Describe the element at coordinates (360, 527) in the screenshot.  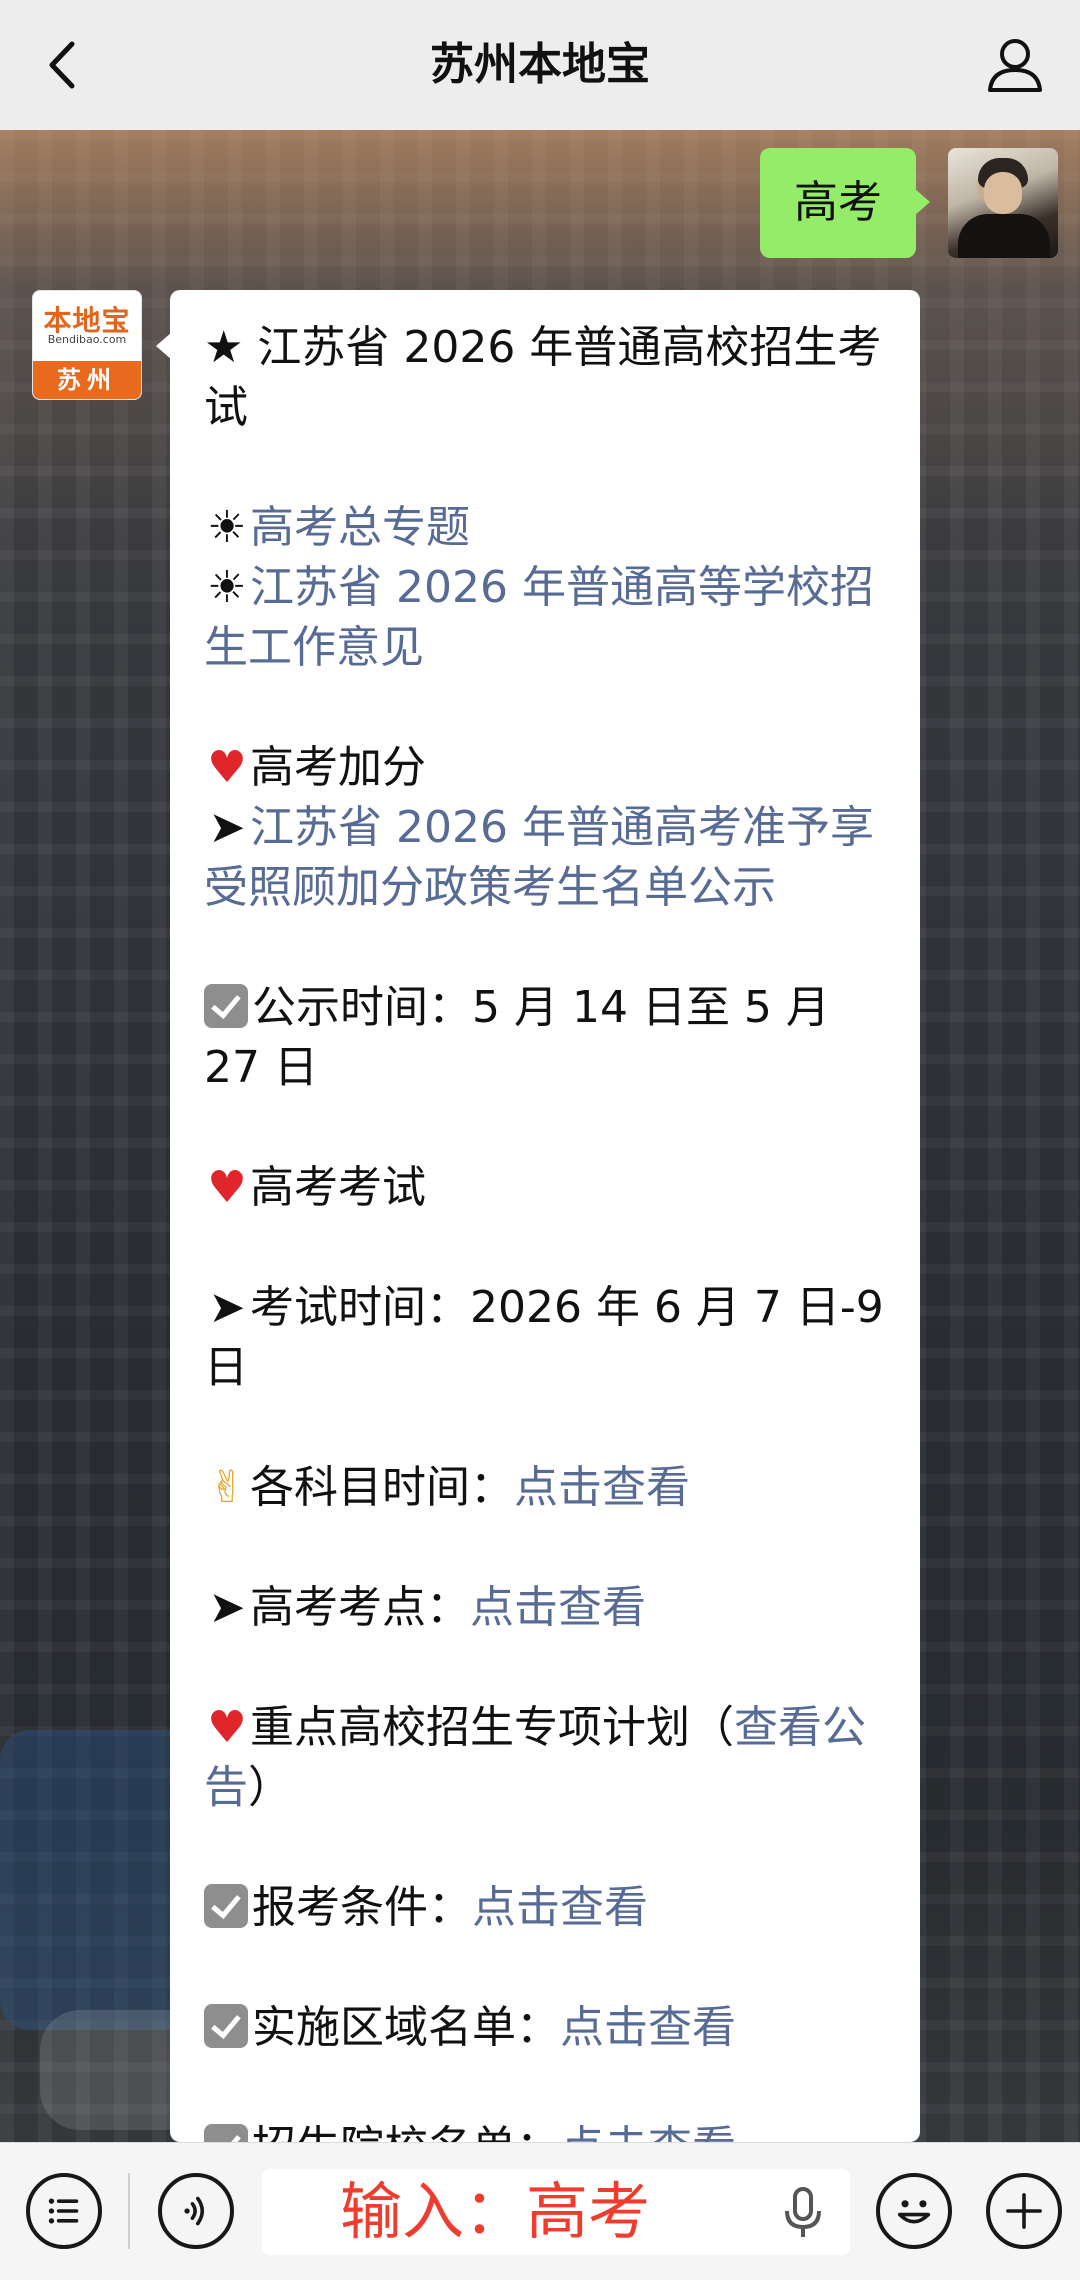
I see `topic-link: 高考总专题` at that location.